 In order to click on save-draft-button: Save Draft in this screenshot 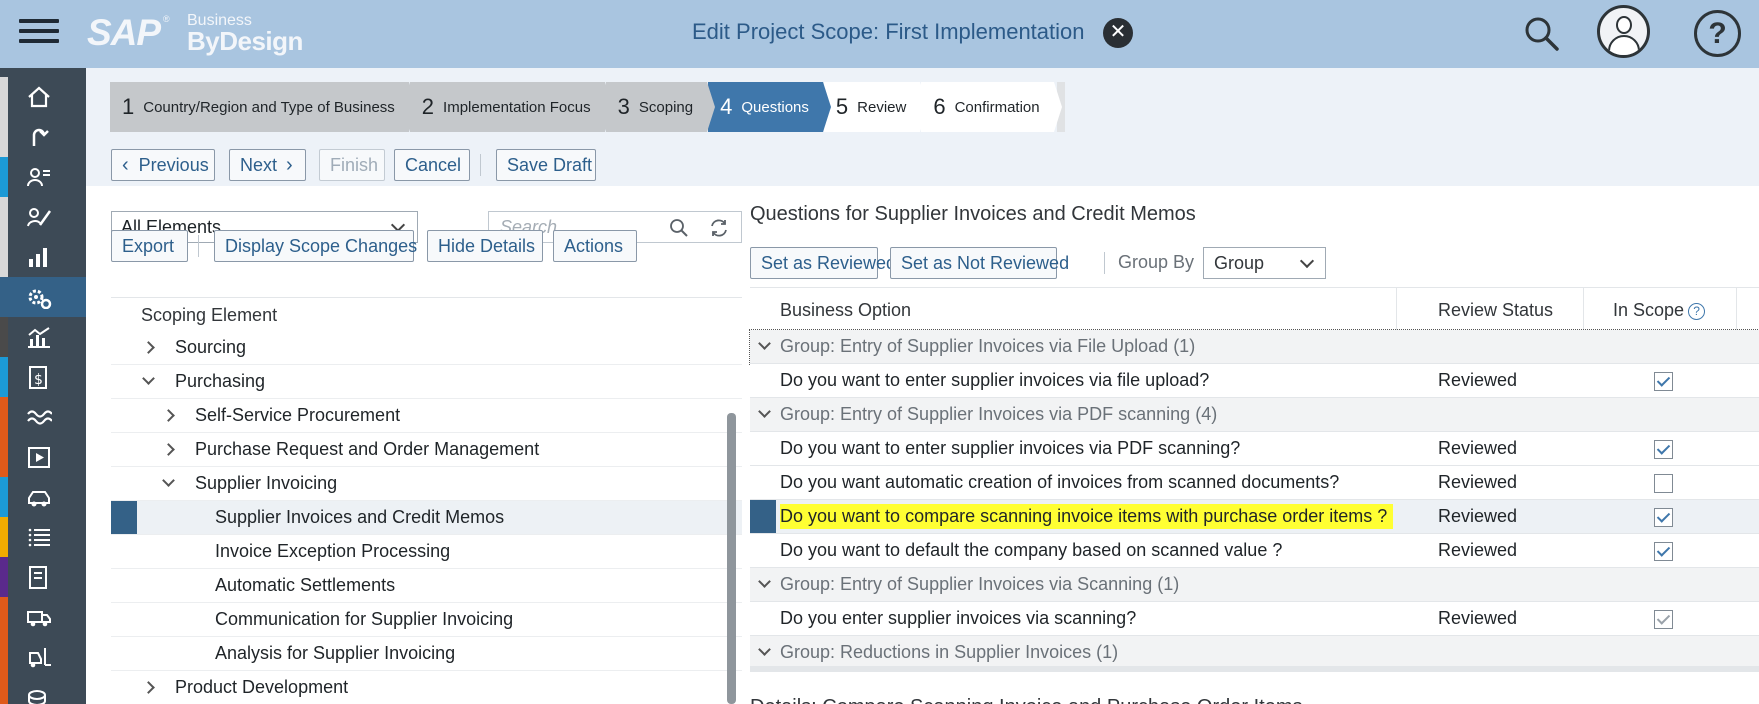, I will do `click(546, 165)`.